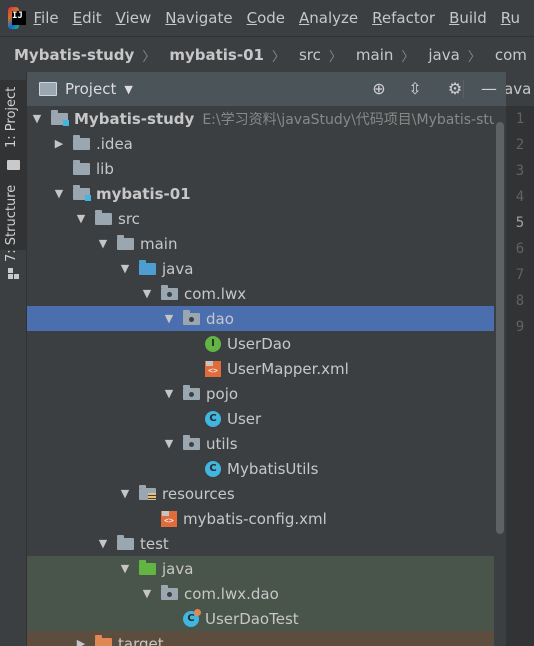 This screenshot has width=534, height=646. Describe the element at coordinates (415, 89) in the screenshot. I see `collapse-all-icon: ⇳` at that location.